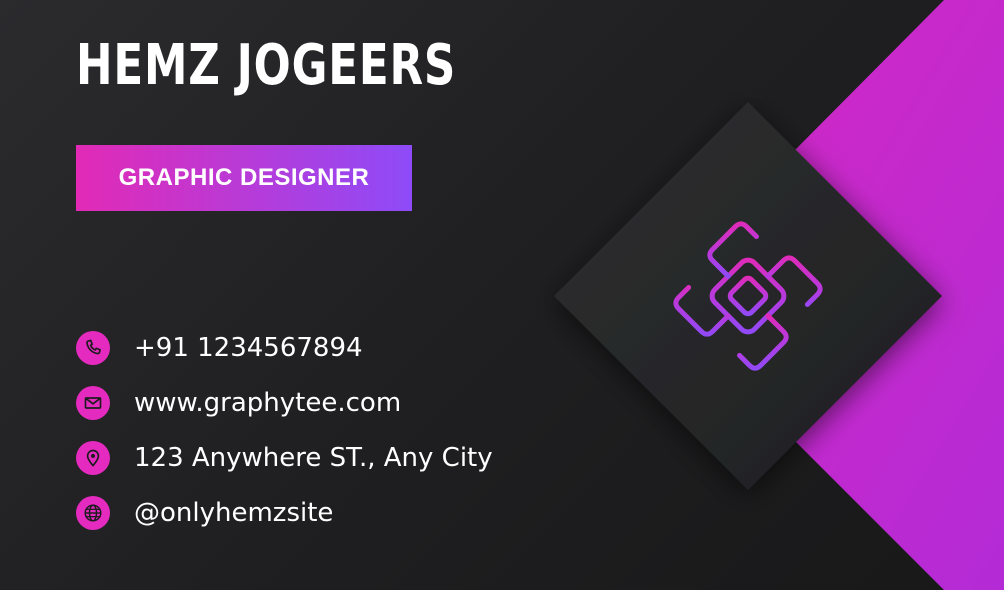 This screenshot has height=590, width=1004. I want to click on address: 123 Anywhere ST., Any City, so click(313, 458).